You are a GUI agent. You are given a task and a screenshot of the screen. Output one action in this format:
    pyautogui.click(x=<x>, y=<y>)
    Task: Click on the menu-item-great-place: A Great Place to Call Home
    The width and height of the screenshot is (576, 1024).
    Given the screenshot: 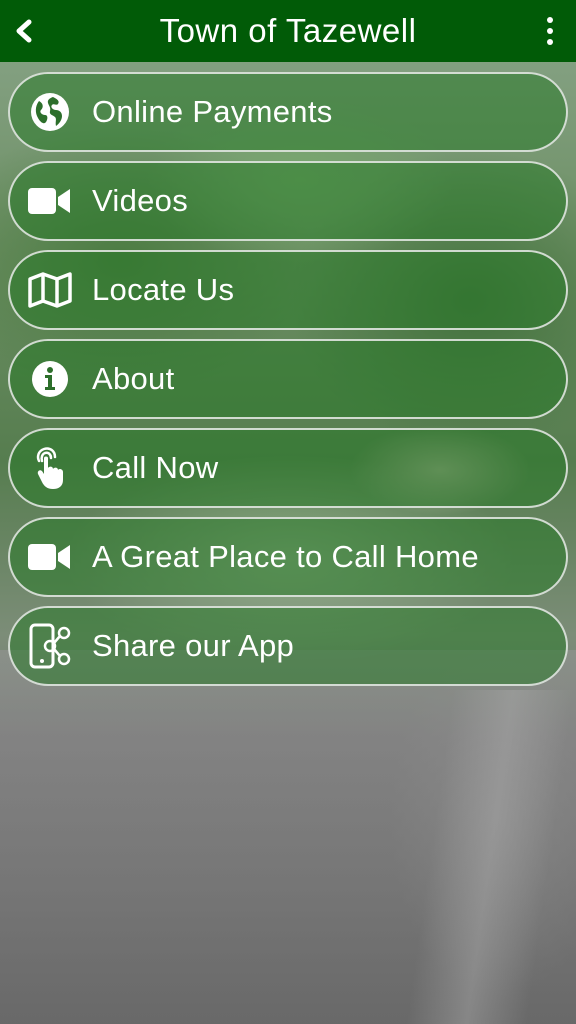 What is the action you would take?
    pyautogui.click(x=288, y=557)
    